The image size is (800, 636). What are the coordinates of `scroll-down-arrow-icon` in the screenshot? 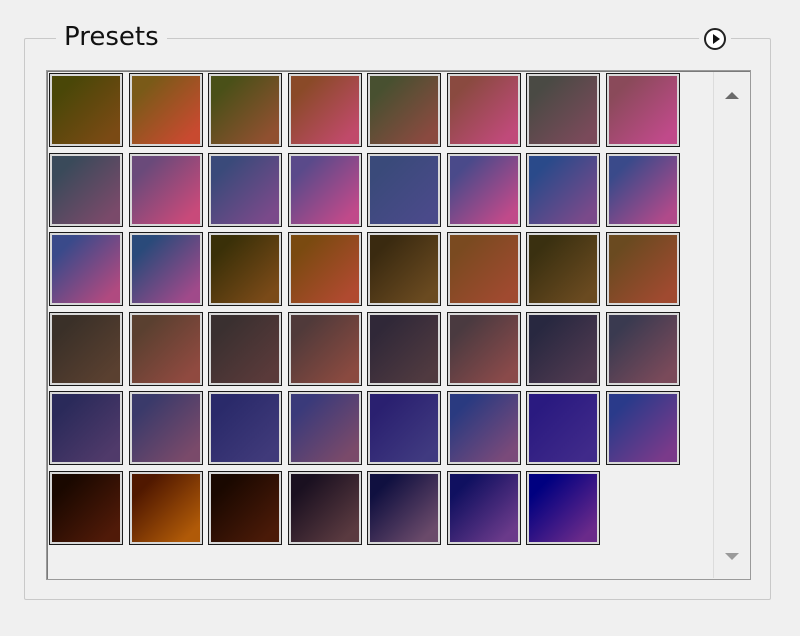 It's located at (732, 556).